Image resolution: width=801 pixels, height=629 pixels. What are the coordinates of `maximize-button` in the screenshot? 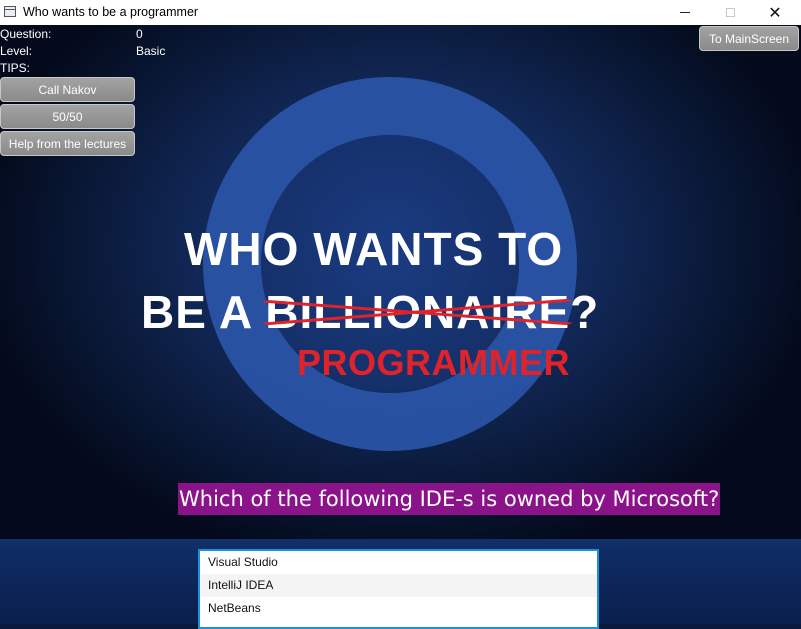 It's located at (730, 12).